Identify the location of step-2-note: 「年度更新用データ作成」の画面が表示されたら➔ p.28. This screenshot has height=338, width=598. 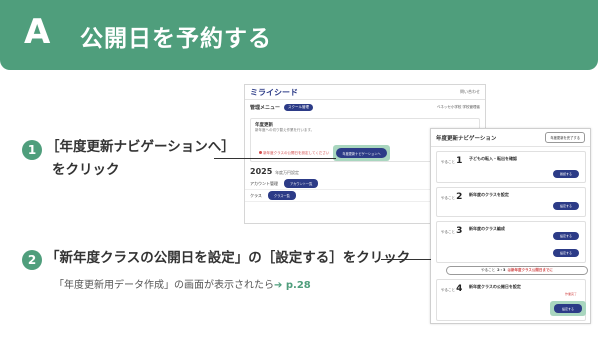
(182, 285).